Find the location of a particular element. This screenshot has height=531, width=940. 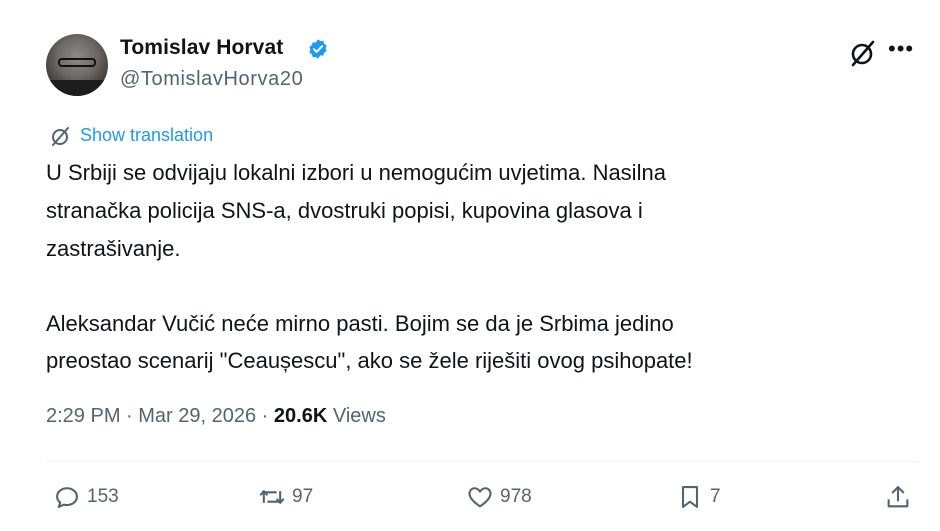

reply-count: 153 is located at coordinates (103, 496).